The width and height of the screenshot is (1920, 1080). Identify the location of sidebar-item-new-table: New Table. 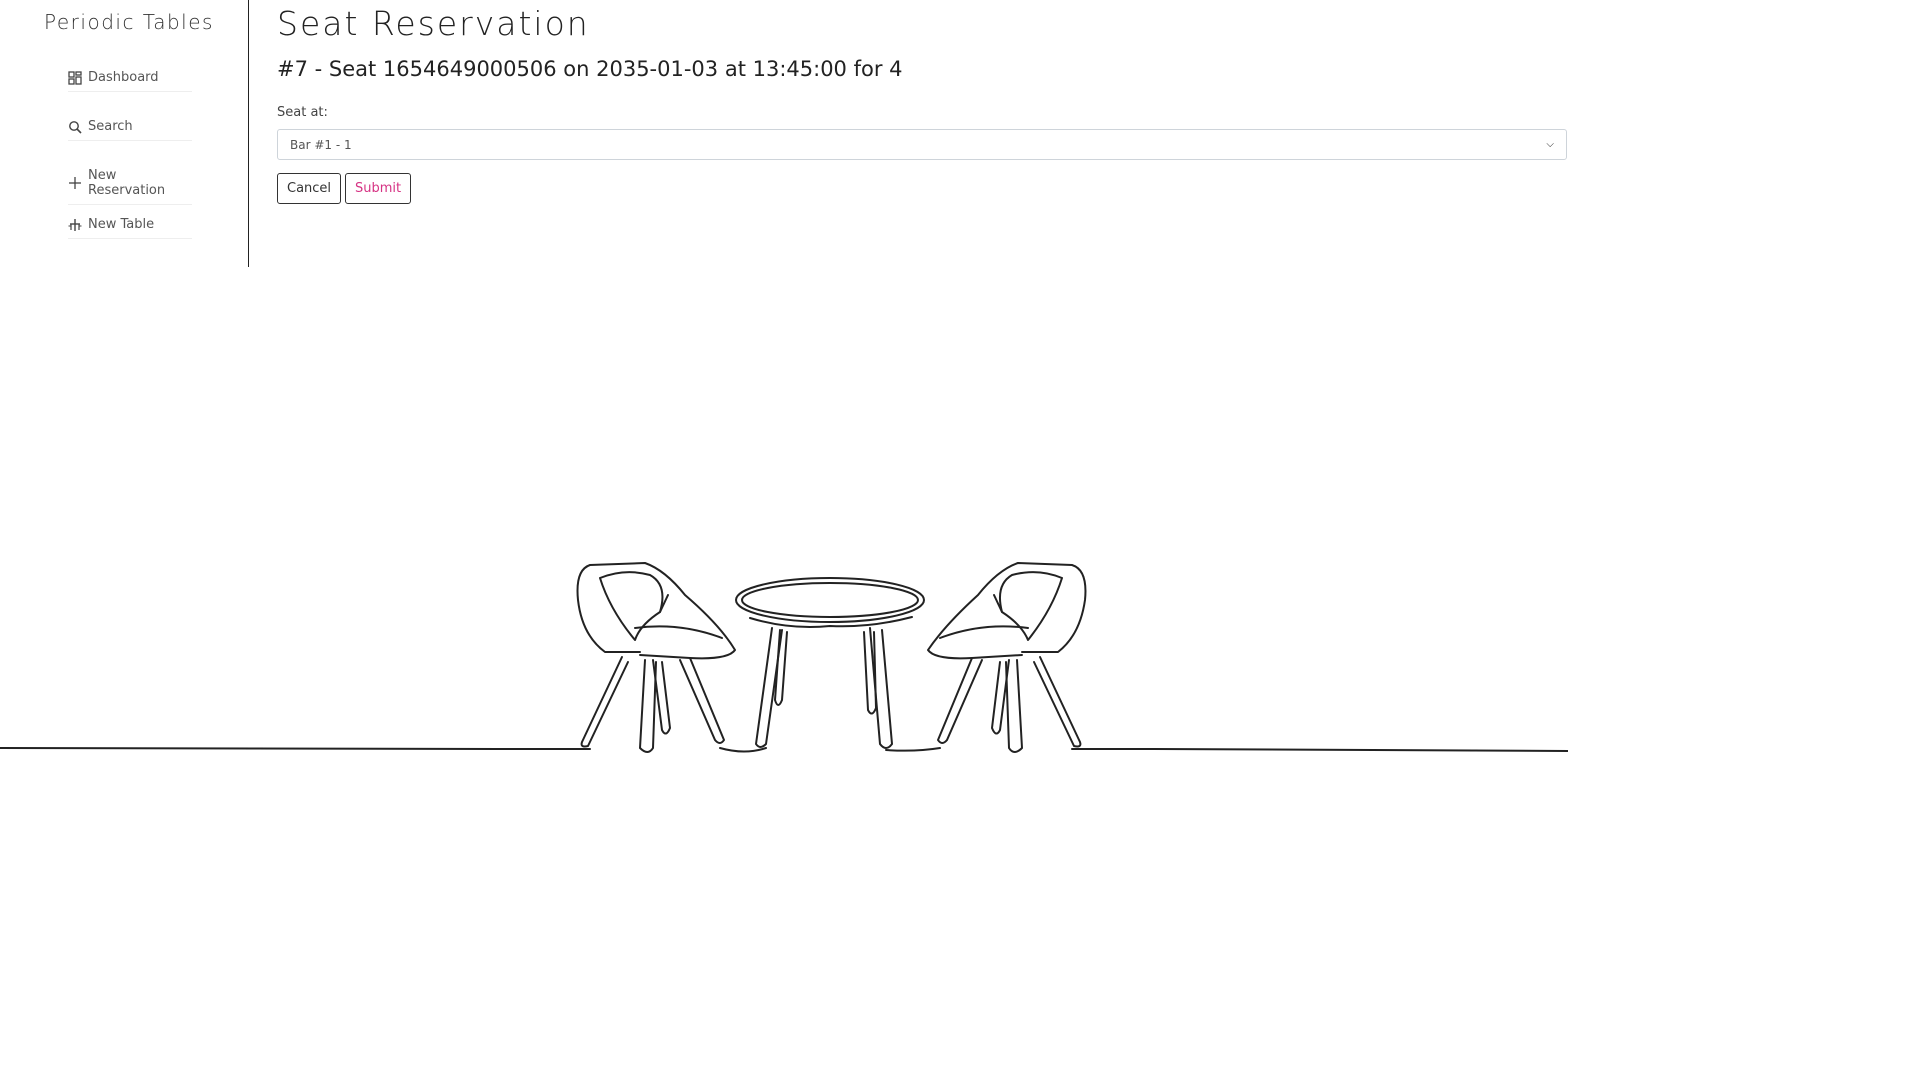
(130, 228).